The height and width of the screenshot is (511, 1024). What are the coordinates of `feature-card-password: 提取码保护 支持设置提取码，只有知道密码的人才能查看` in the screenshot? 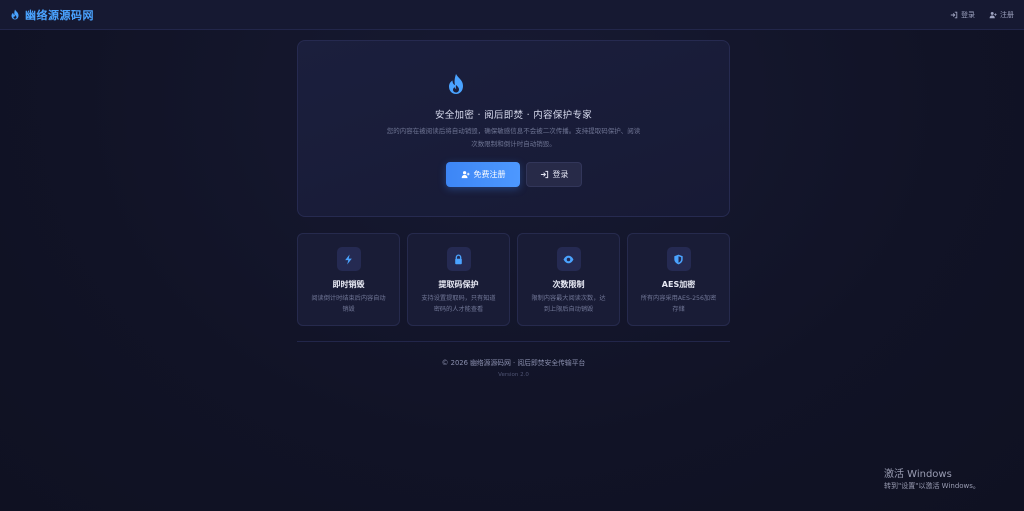 It's located at (458, 279).